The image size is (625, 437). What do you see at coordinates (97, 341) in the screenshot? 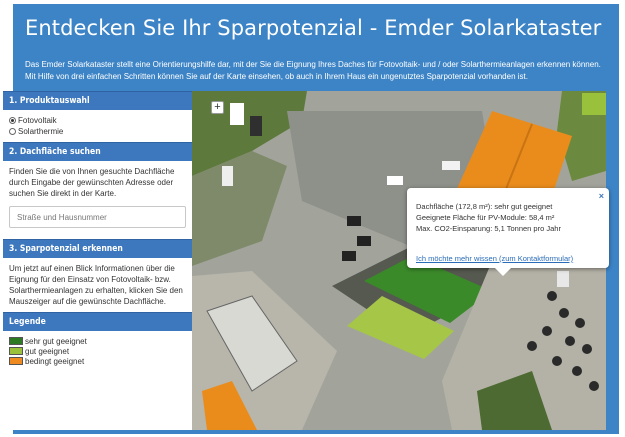
I see `legend-item: sehr gut geeignet` at bounding box center [97, 341].